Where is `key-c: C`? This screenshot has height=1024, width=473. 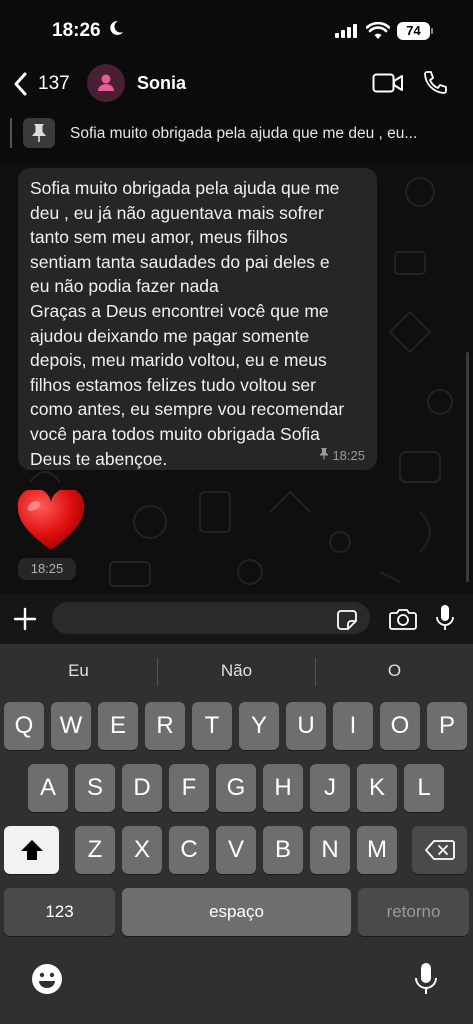
key-c: C is located at coordinates (189, 850).